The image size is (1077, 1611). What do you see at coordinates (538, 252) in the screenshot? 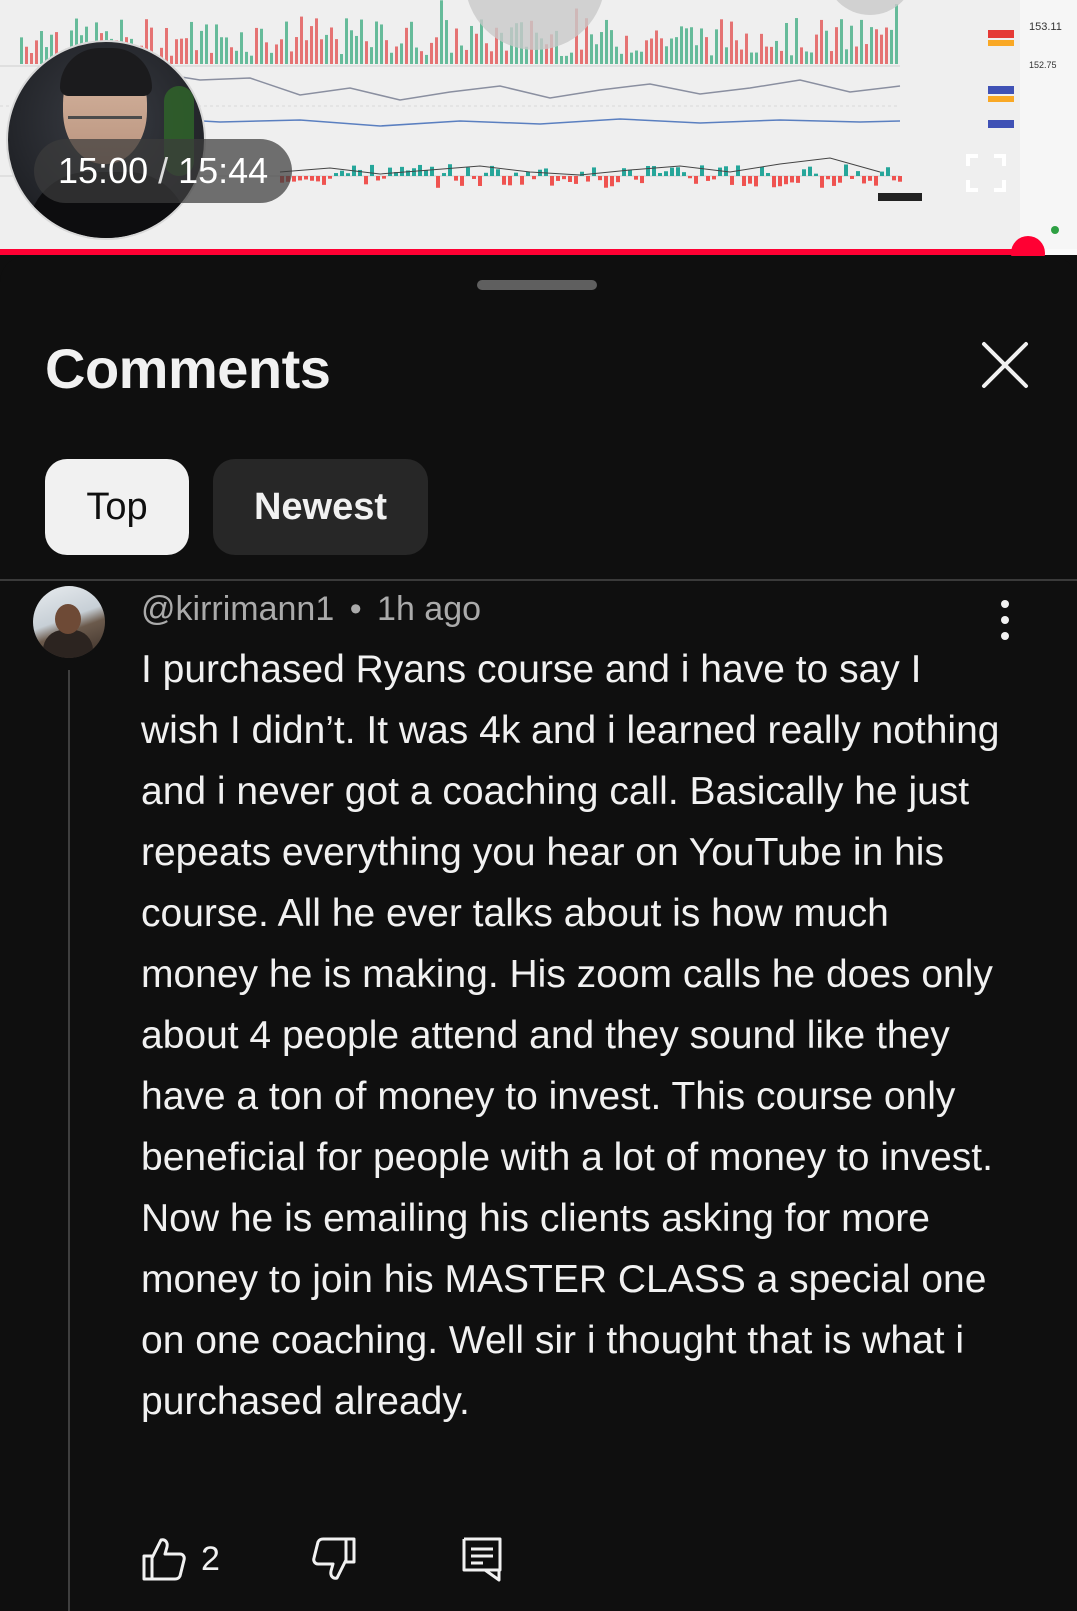
I see `progress-bar` at bounding box center [538, 252].